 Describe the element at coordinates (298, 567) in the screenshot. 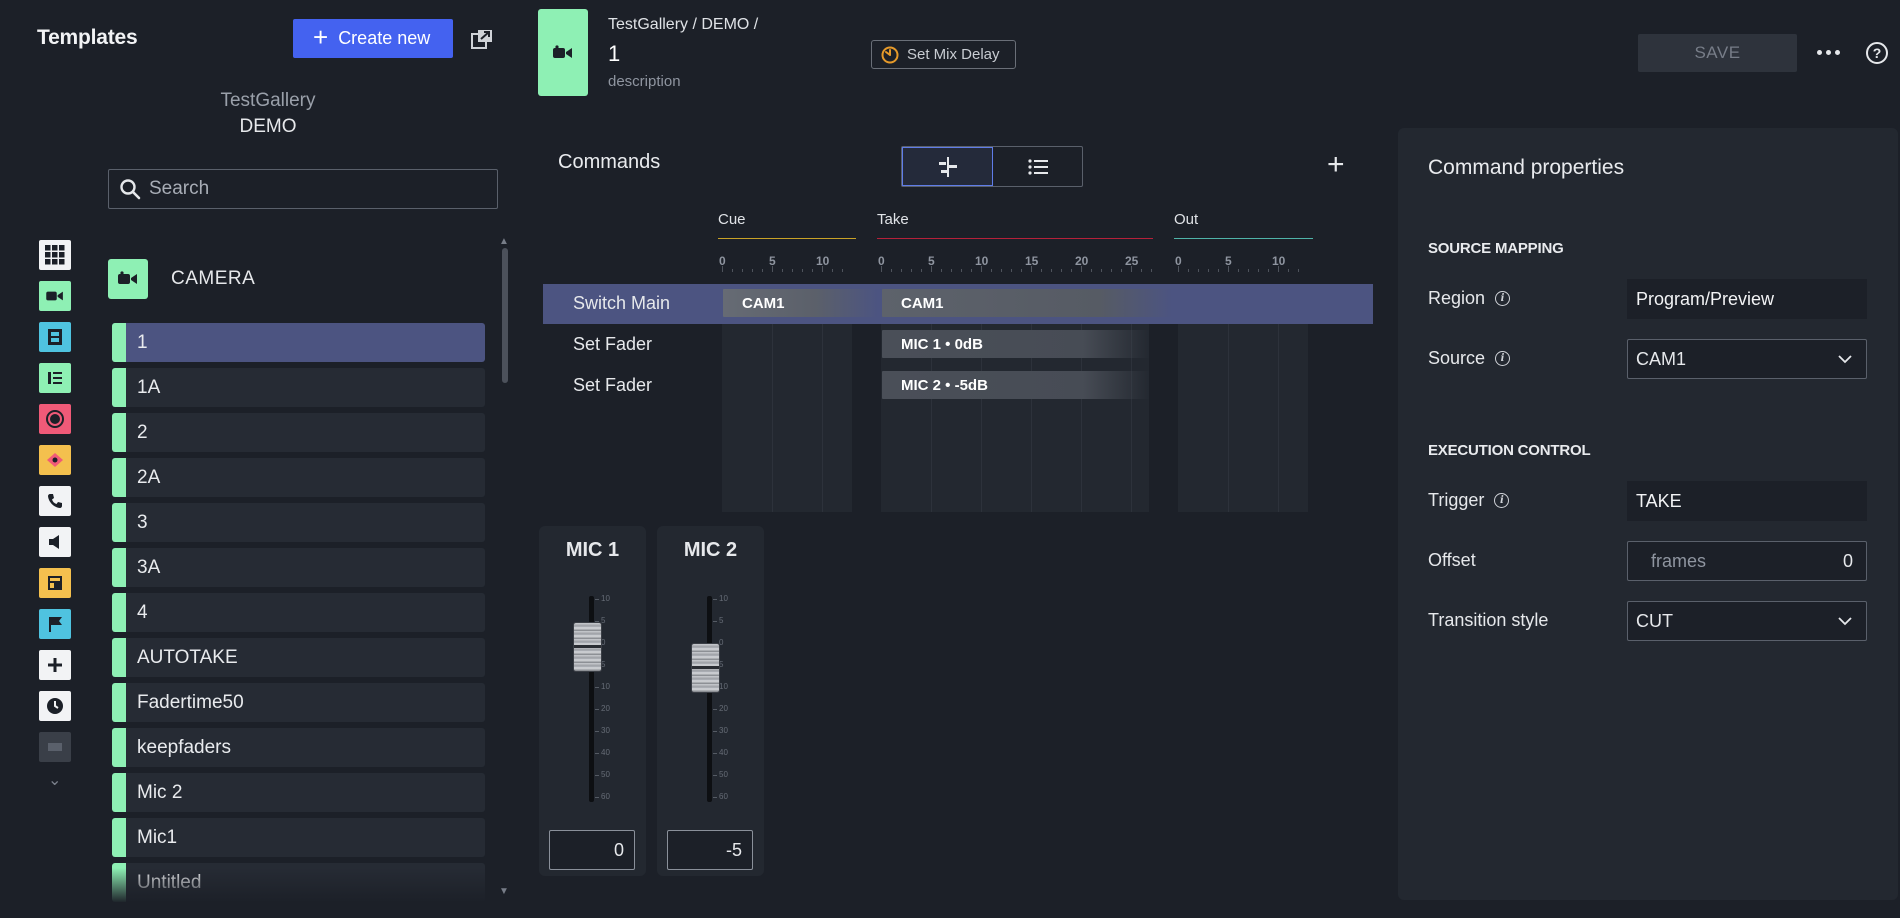

I see `template-list-item: 3A` at that location.